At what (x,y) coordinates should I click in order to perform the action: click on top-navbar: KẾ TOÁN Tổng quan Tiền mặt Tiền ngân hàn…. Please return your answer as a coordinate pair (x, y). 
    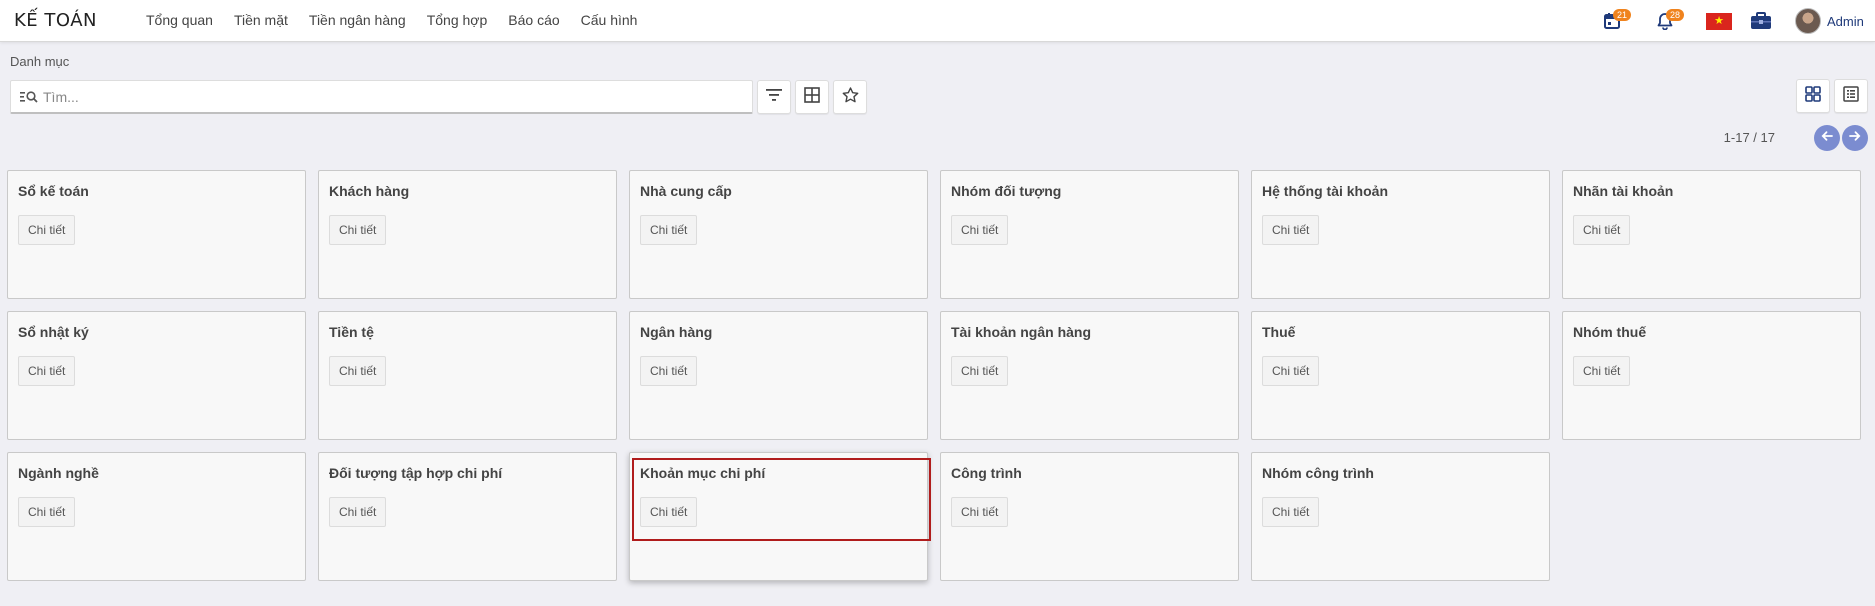
    Looking at the image, I should click on (937, 21).